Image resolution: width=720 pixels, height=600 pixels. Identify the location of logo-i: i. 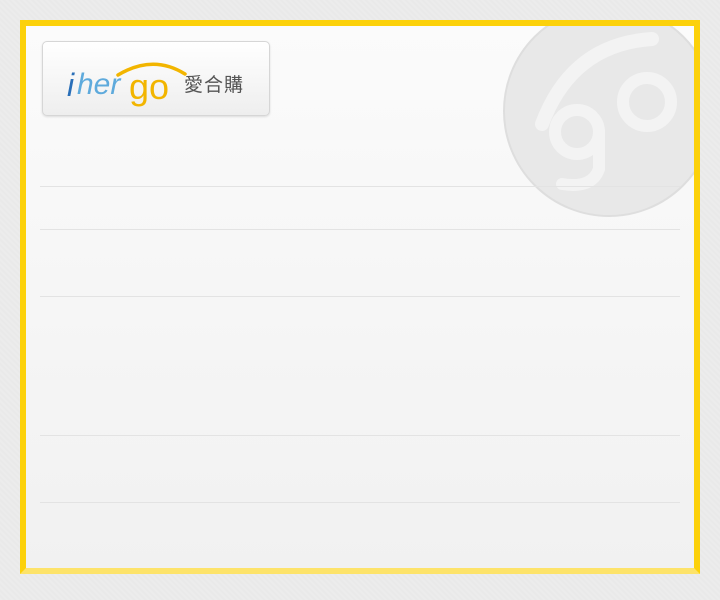
(71, 85).